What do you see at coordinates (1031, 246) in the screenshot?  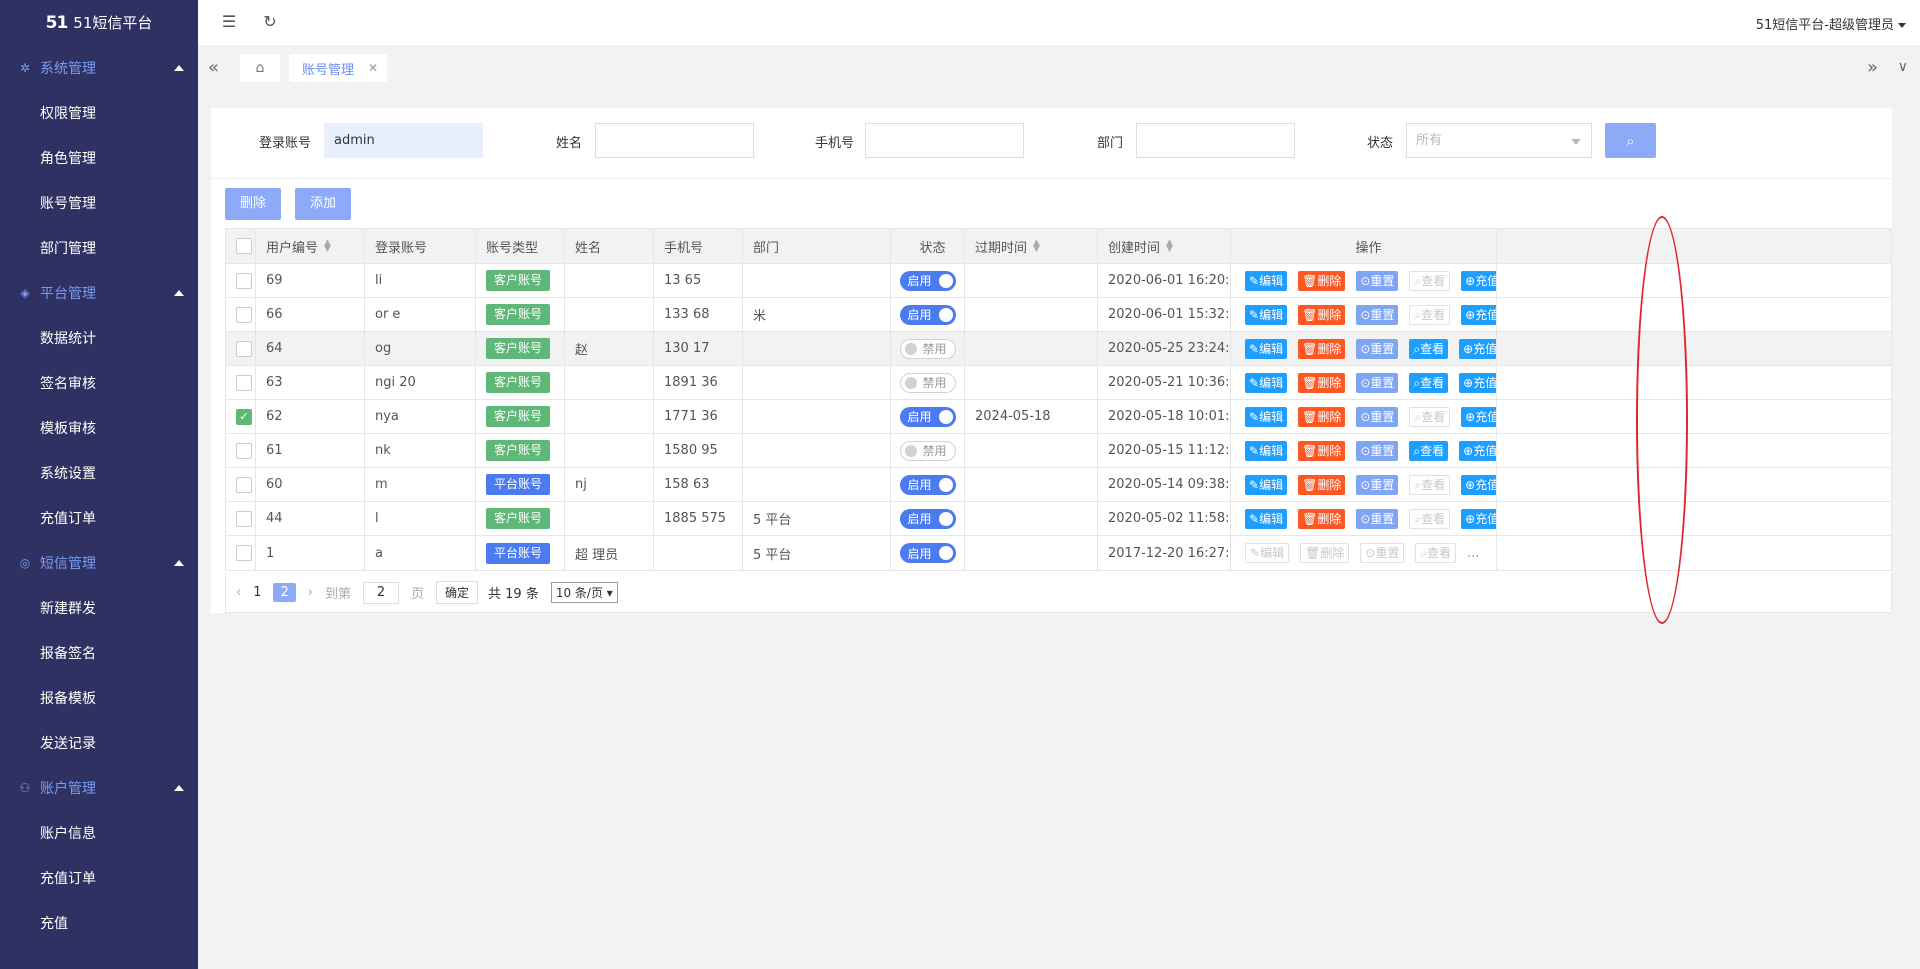 I see `column-header: 过期时间 ▲ ▼` at bounding box center [1031, 246].